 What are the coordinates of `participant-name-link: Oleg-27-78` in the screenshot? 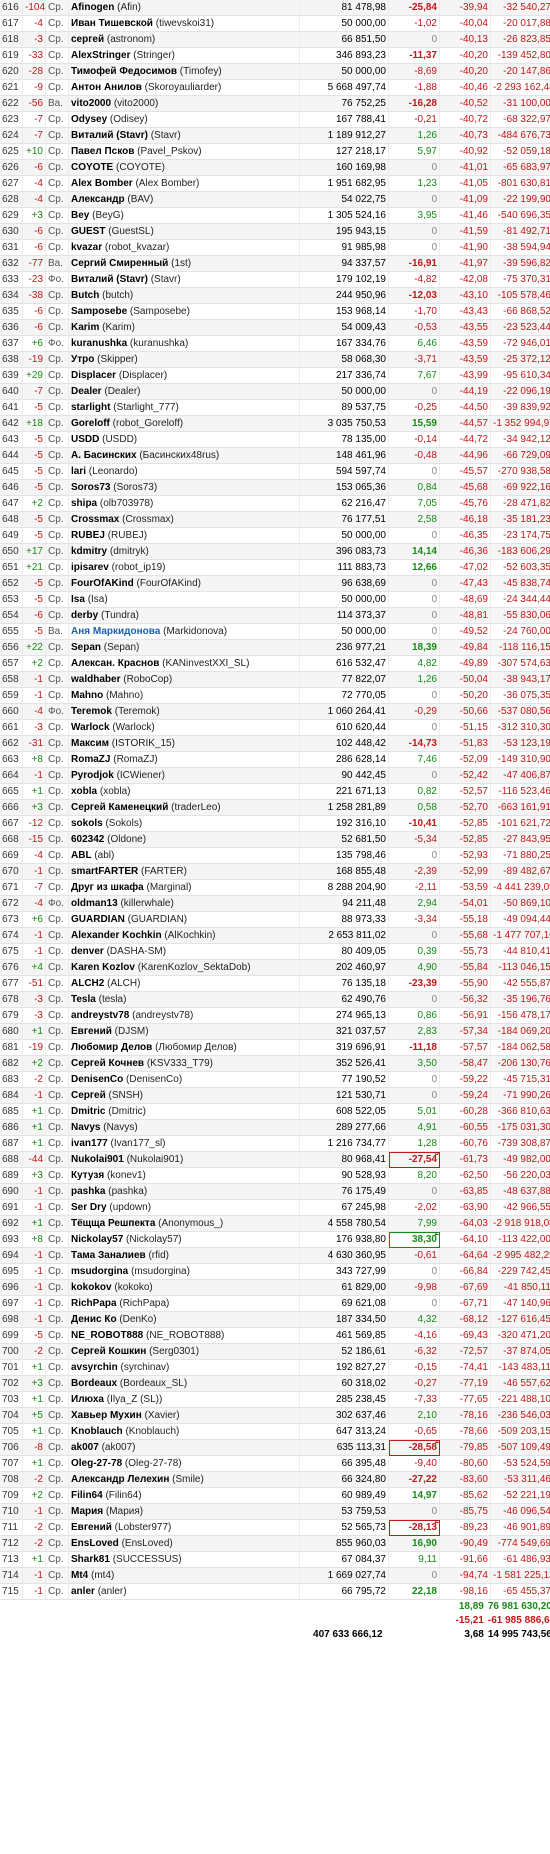 It's located at (96, 1463).